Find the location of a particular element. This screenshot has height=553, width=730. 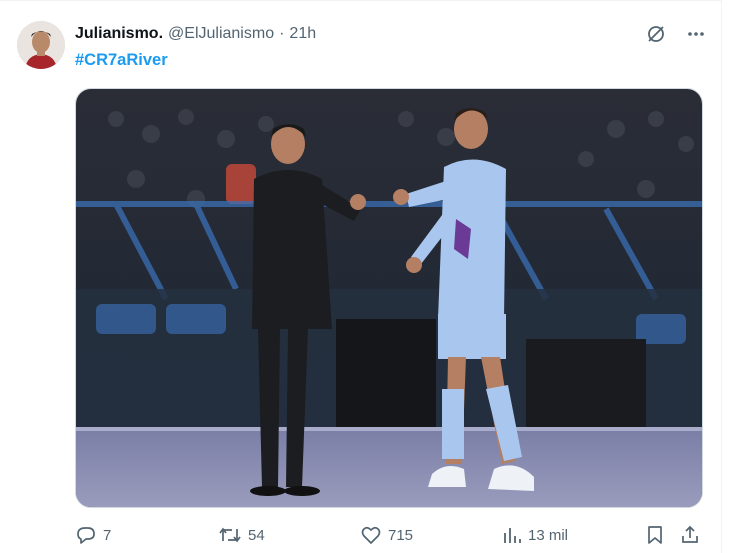

reply-button: 7 is located at coordinates (93, 535).